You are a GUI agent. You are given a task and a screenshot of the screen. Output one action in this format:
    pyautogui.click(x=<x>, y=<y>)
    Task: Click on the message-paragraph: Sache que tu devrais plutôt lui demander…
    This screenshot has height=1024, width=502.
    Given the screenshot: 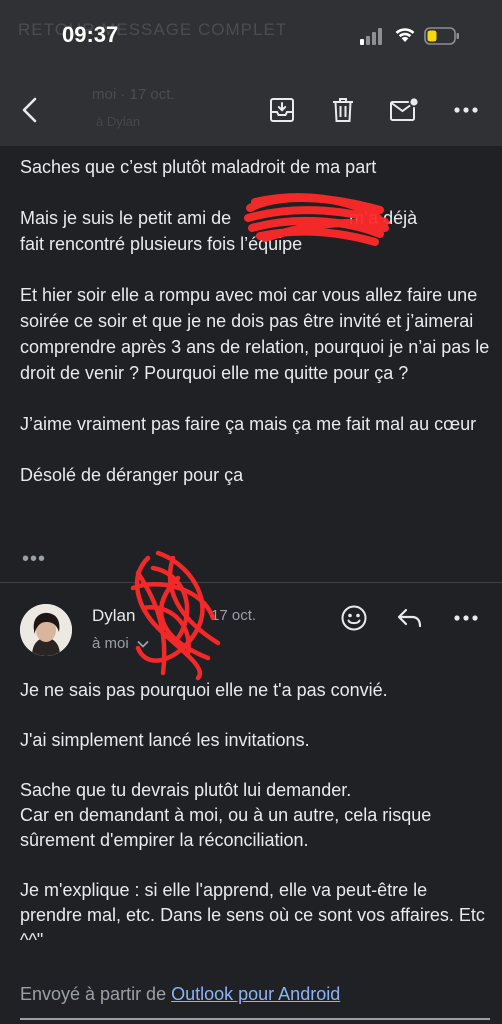 What is the action you would take?
    pyautogui.click(x=255, y=815)
    